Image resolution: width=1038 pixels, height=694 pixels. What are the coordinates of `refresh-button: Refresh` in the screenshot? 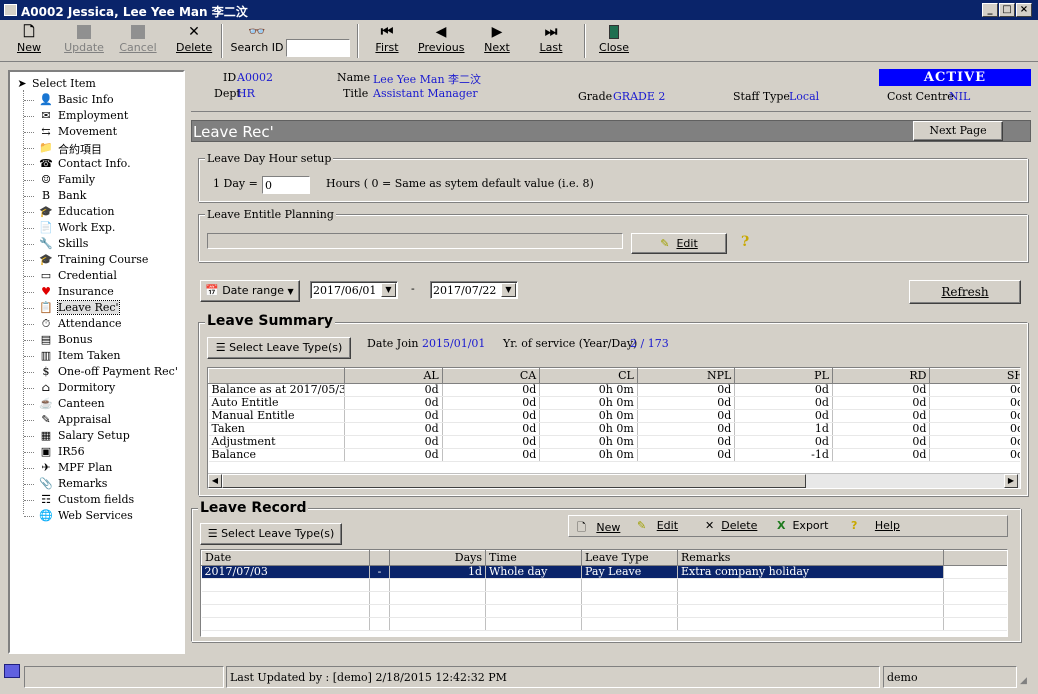 It's located at (965, 292).